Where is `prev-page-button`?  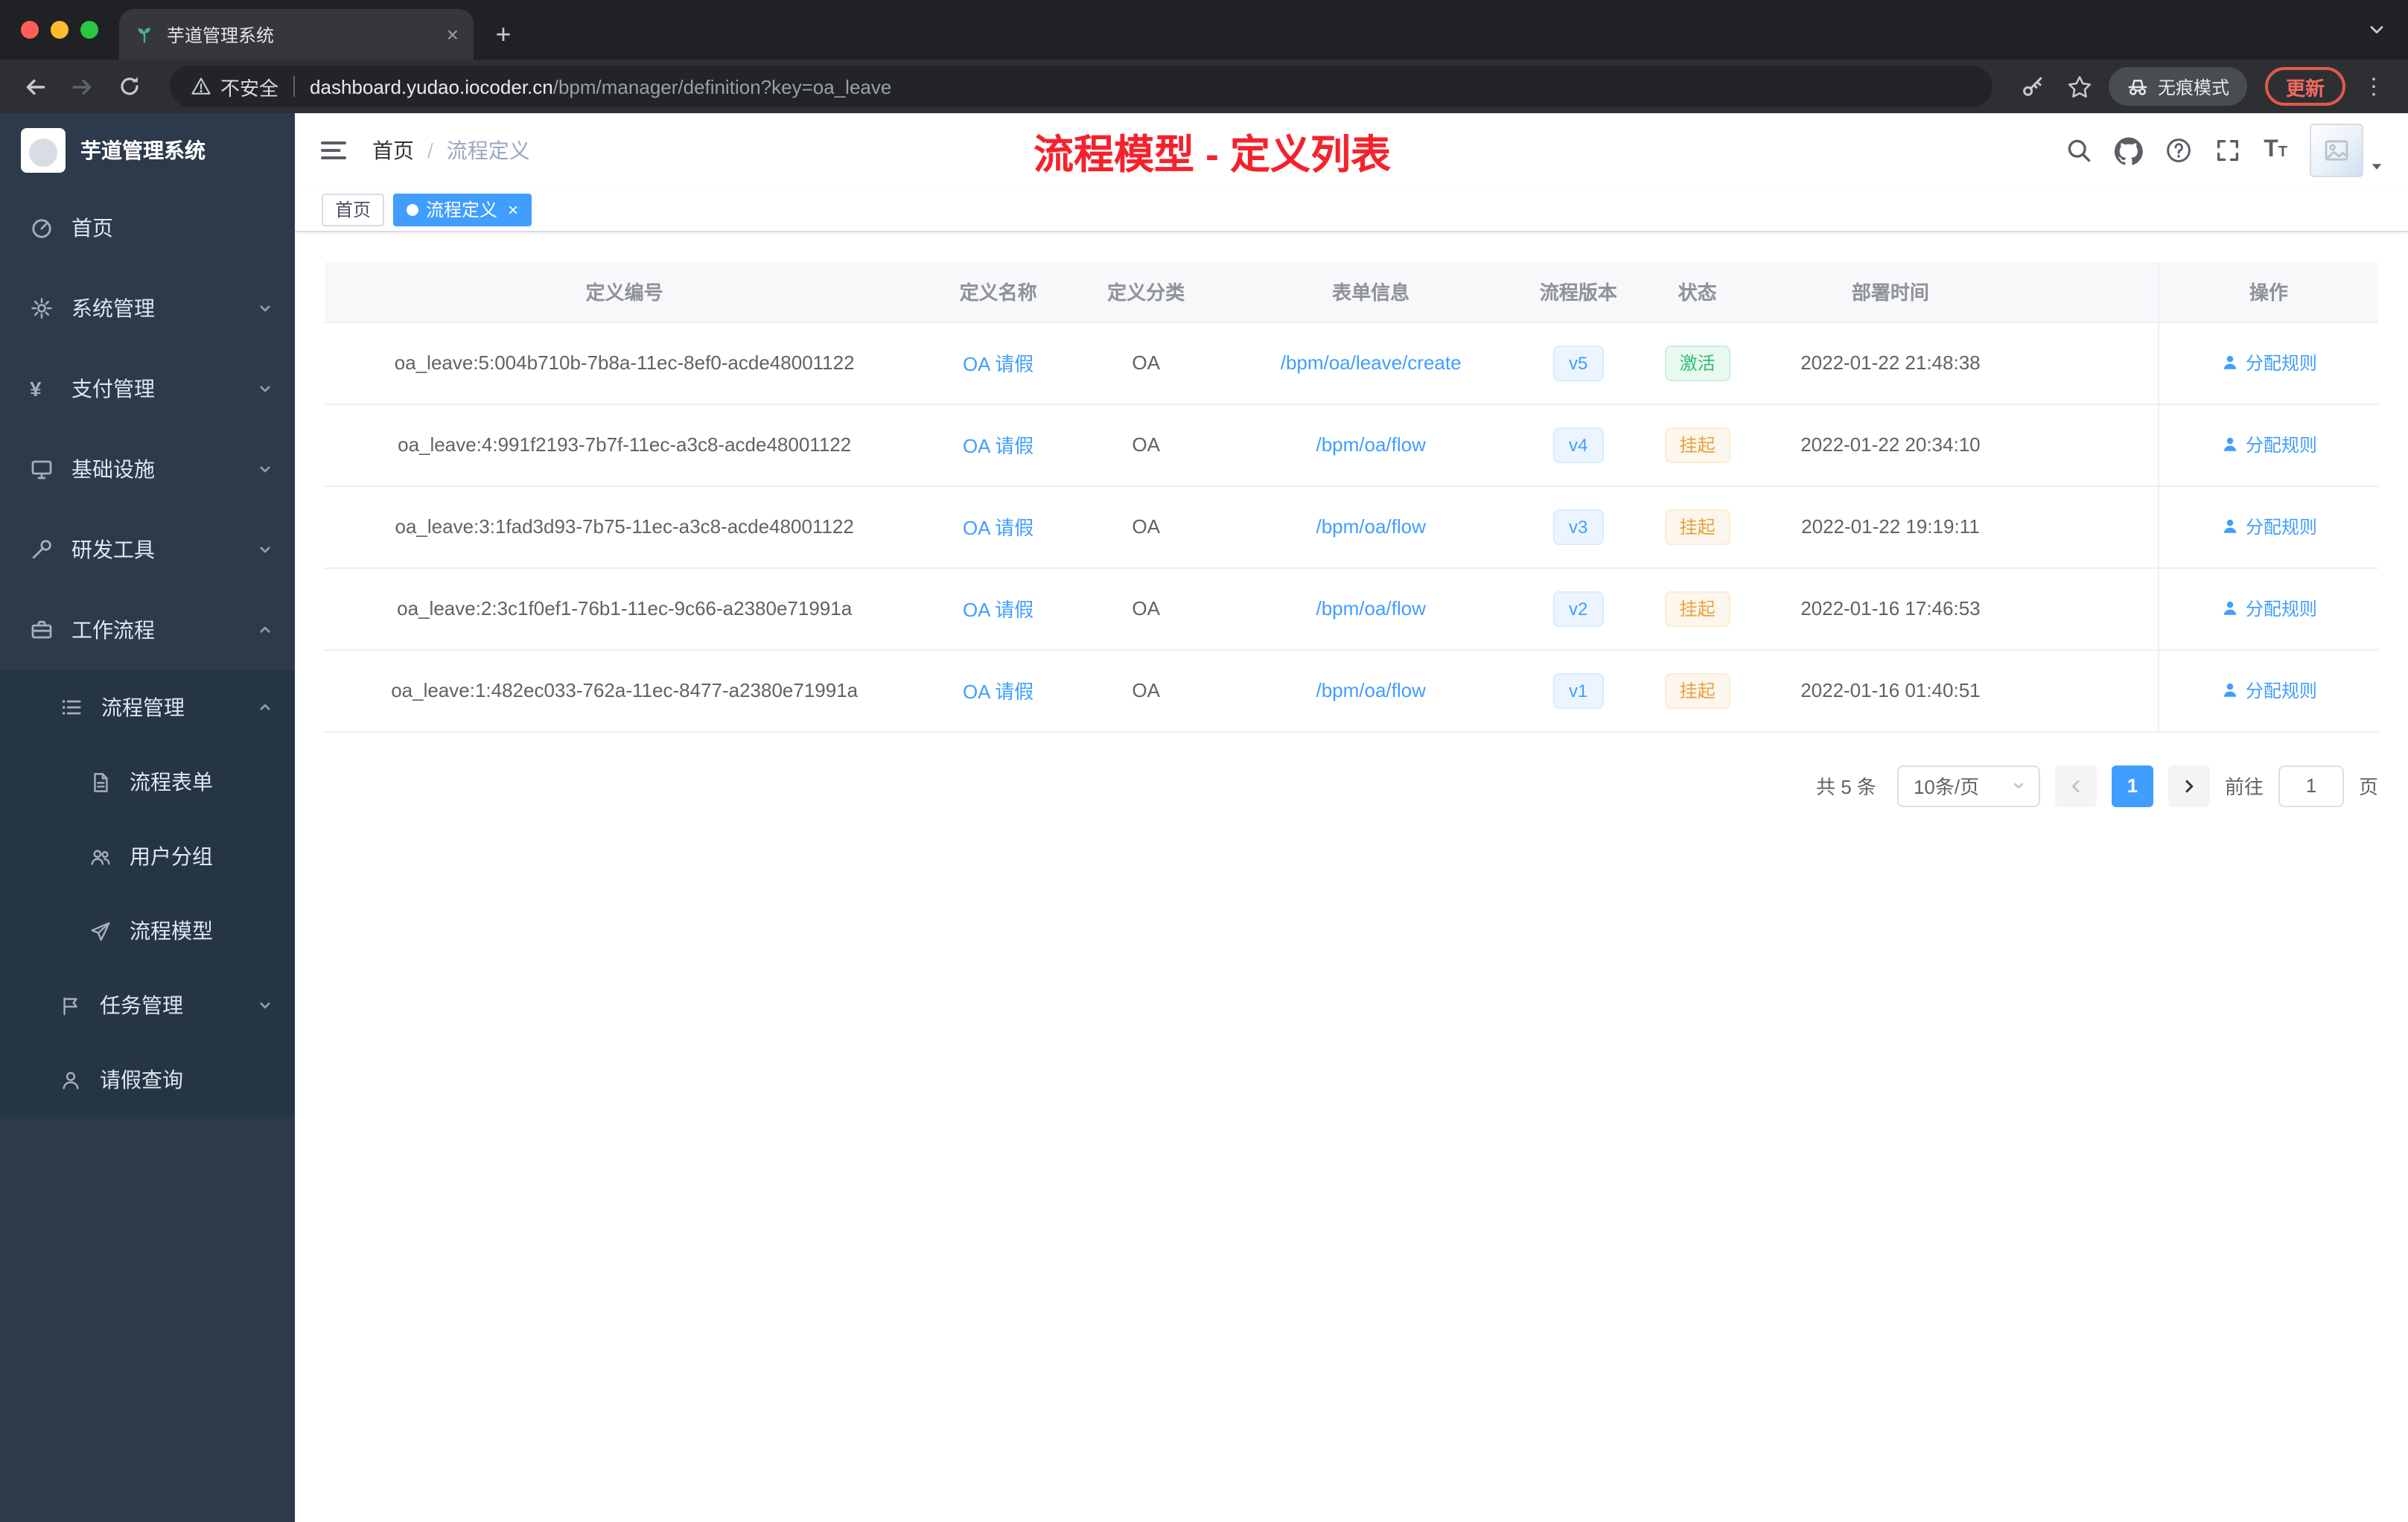 prev-page-button is located at coordinates (2075, 785).